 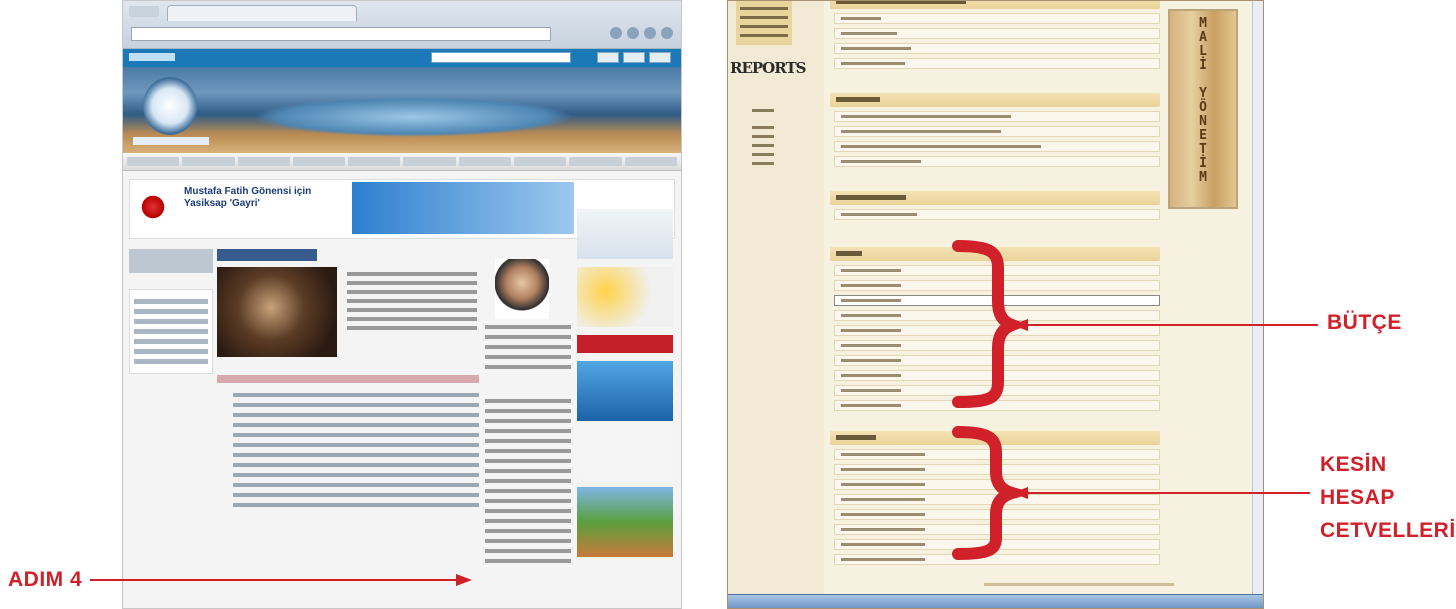 I want to click on search-button, so click(x=608, y=57).